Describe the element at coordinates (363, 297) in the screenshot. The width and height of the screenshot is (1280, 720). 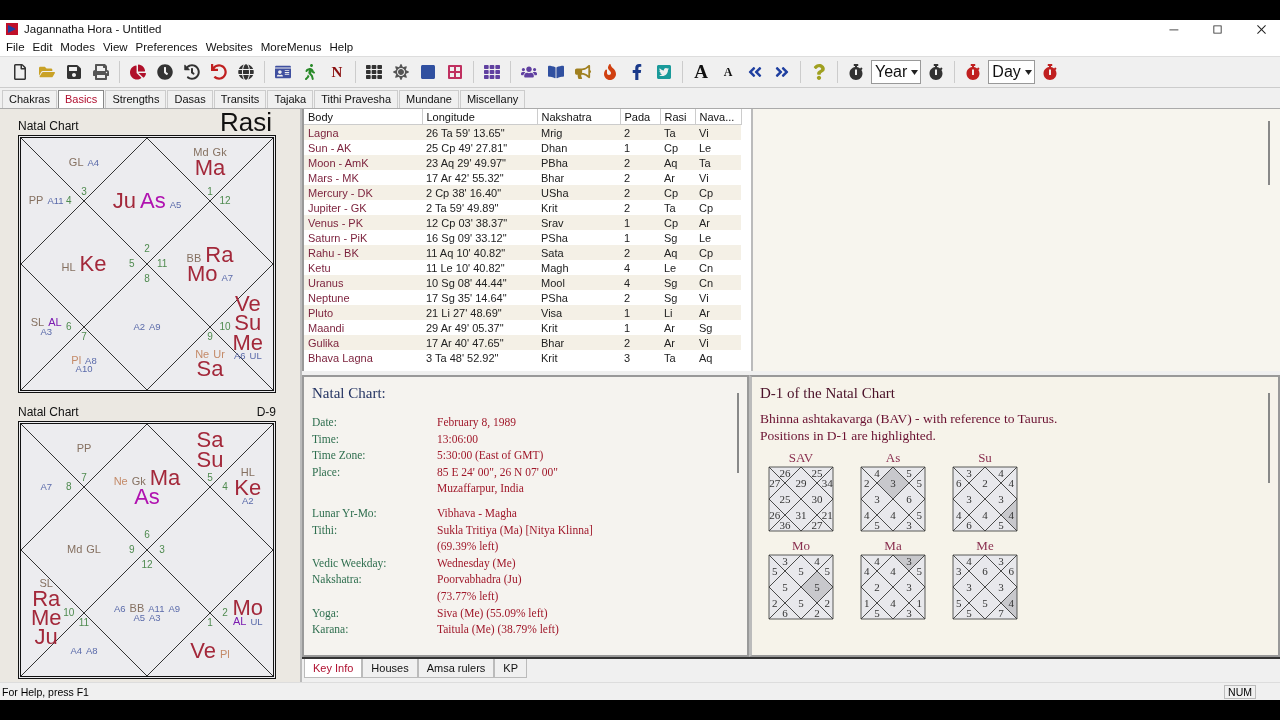
I see `table-cell: Neptune` at that location.